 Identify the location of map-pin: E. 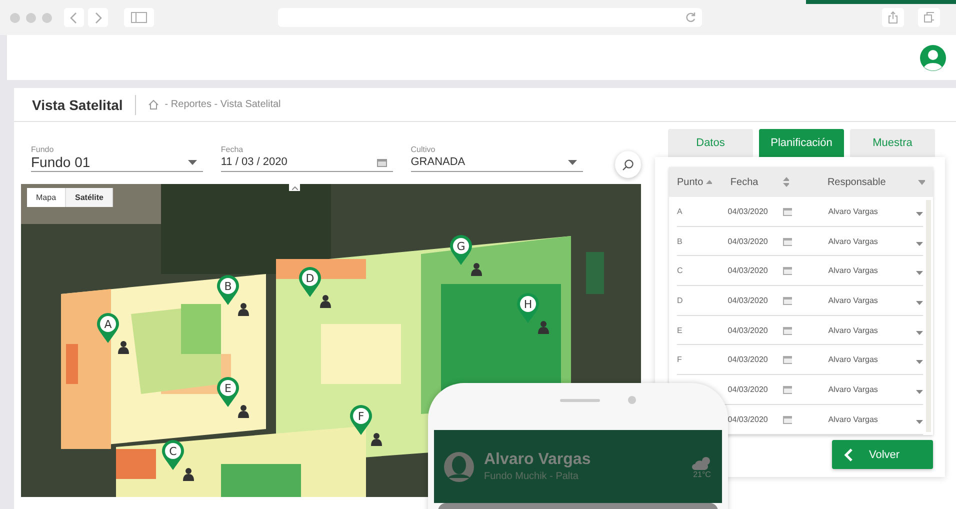
(228, 392).